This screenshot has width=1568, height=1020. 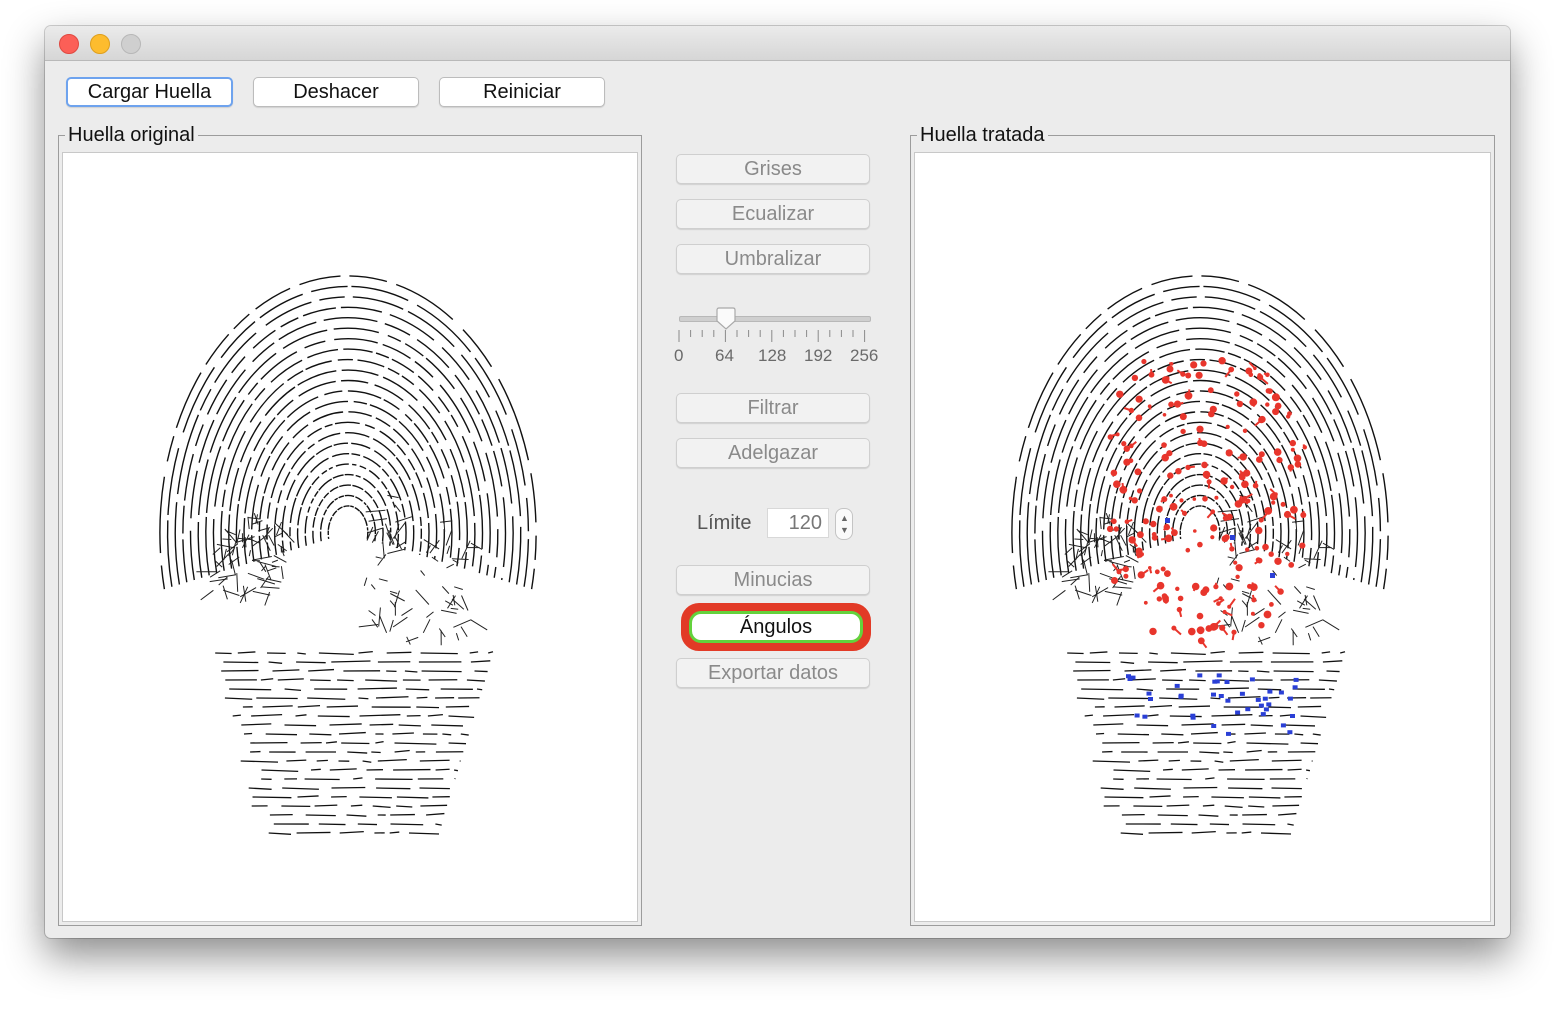 I want to click on processed-panel-title: Huella tratada, so click(x=982, y=135).